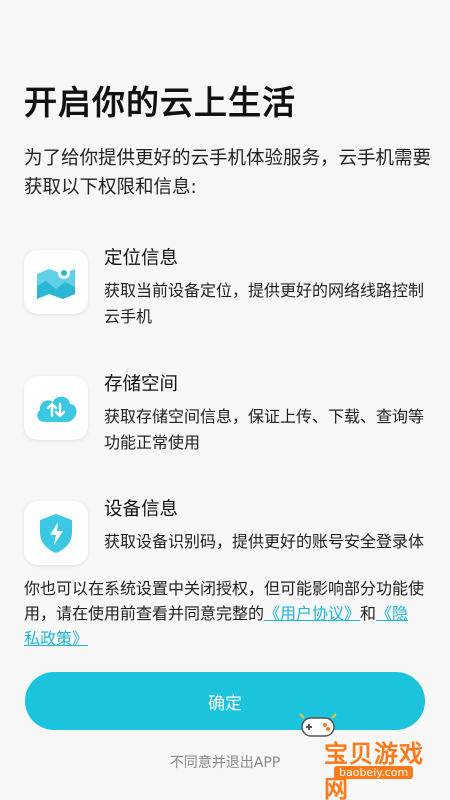 The image size is (450, 800). Describe the element at coordinates (56, 533) in the screenshot. I see `security-shield-icon` at that location.